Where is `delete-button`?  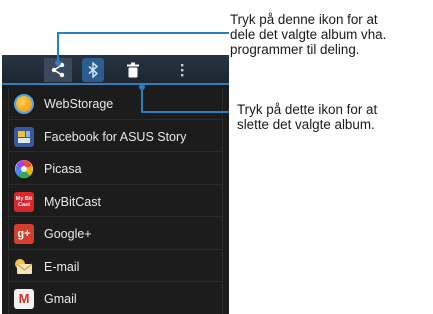 delete-button is located at coordinates (133, 70).